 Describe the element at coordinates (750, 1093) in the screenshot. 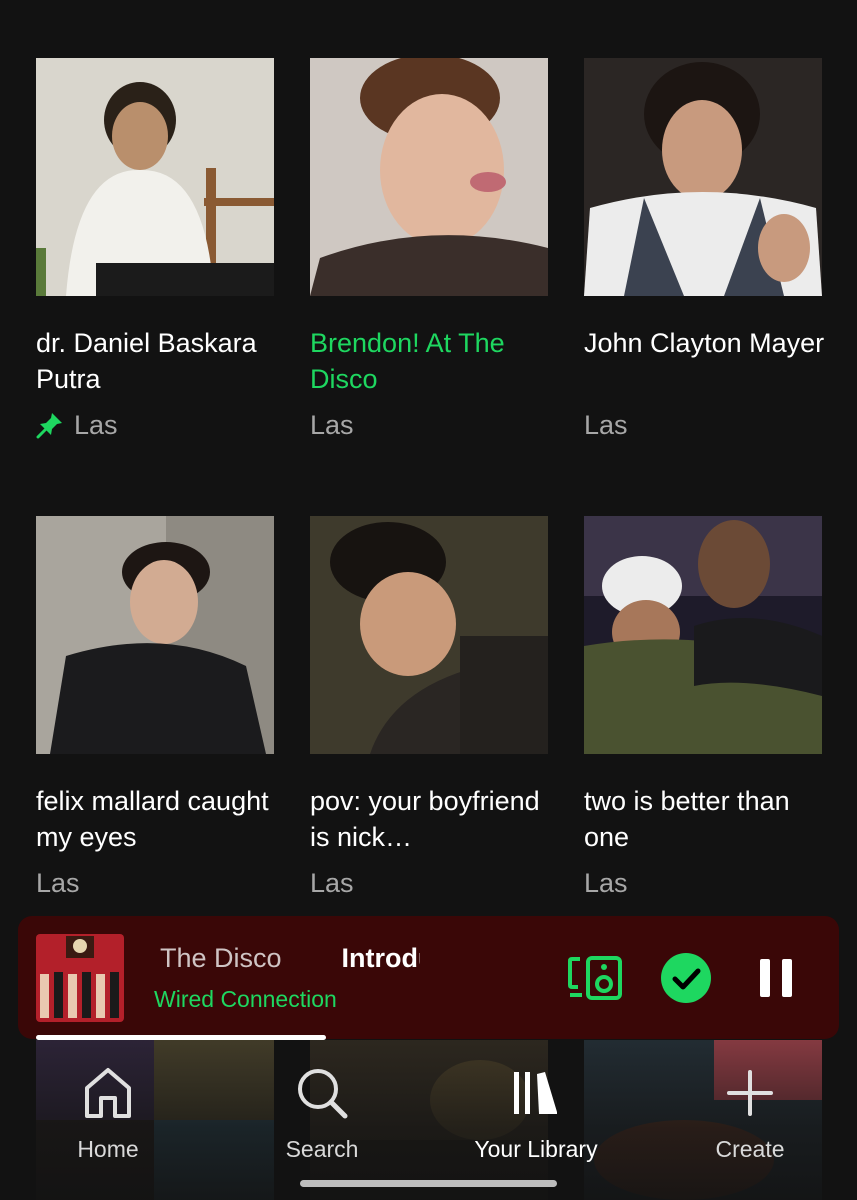

I see `plus-icon` at that location.